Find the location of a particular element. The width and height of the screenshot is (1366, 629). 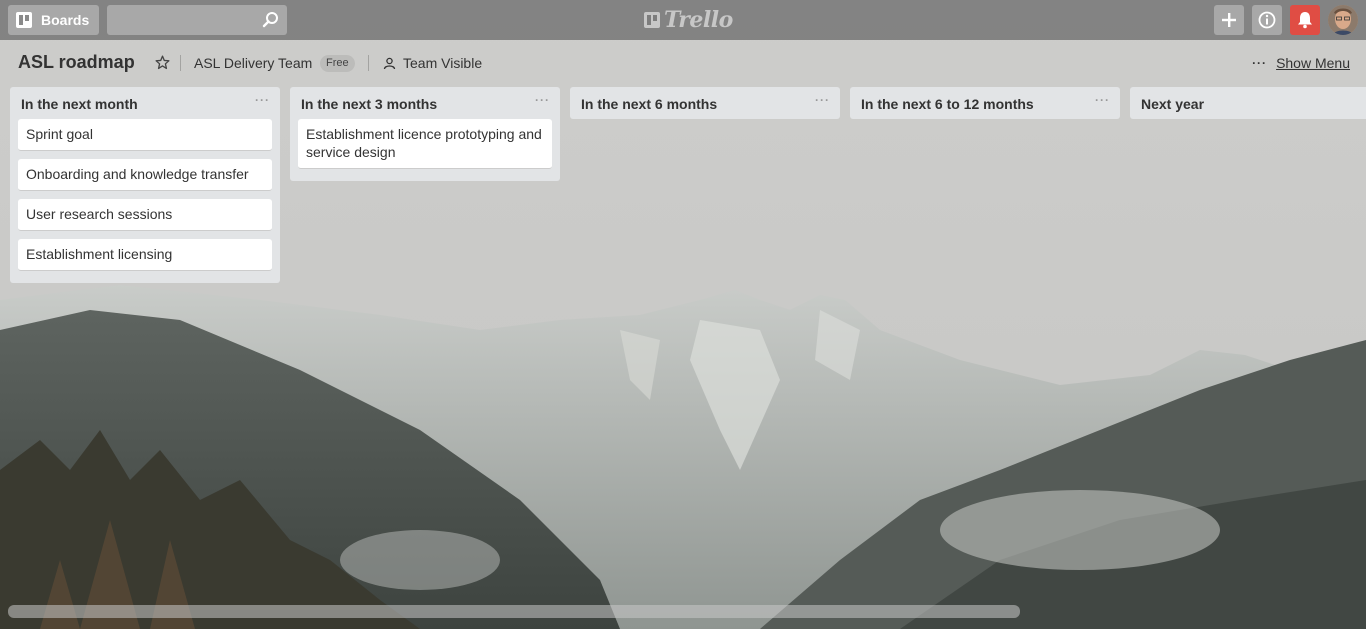

add-button is located at coordinates (1229, 20).